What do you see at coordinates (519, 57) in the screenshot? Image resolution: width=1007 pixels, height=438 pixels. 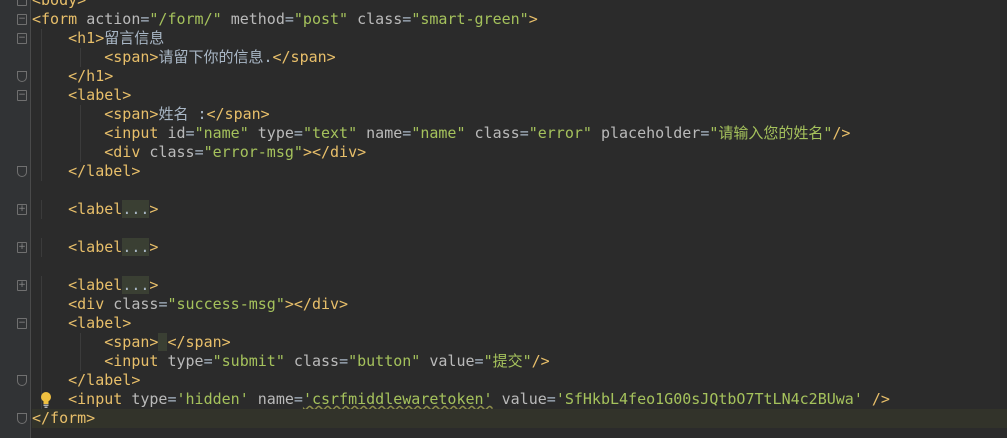 I see `code-line: <span>请留下你的信息.</span>` at bounding box center [519, 57].